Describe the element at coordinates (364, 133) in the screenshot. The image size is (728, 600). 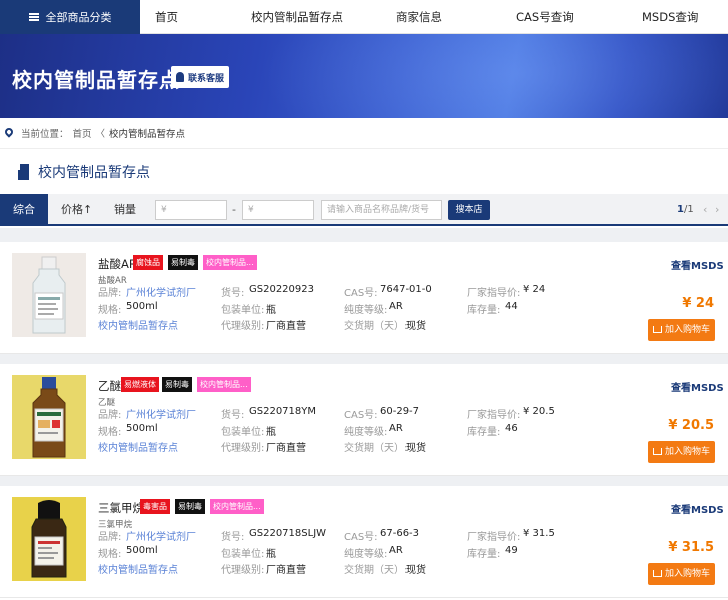
I see `breadcrumb: 当前位置： 首页 〈 校内管制品暂存点` at that location.